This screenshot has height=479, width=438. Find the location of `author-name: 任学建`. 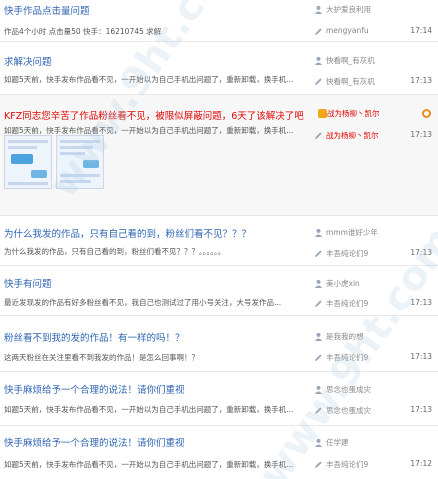

author-name: 任学建 is located at coordinates (337, 442).